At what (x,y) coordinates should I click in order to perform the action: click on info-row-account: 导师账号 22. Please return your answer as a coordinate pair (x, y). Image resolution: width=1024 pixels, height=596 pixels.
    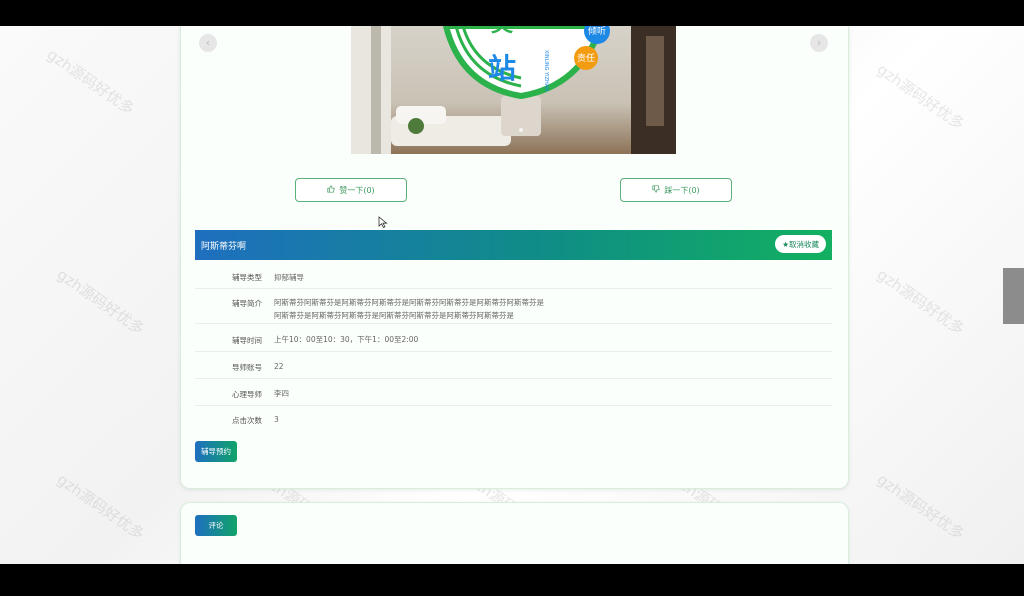
    Looking at the image, I should click on (513, 365).